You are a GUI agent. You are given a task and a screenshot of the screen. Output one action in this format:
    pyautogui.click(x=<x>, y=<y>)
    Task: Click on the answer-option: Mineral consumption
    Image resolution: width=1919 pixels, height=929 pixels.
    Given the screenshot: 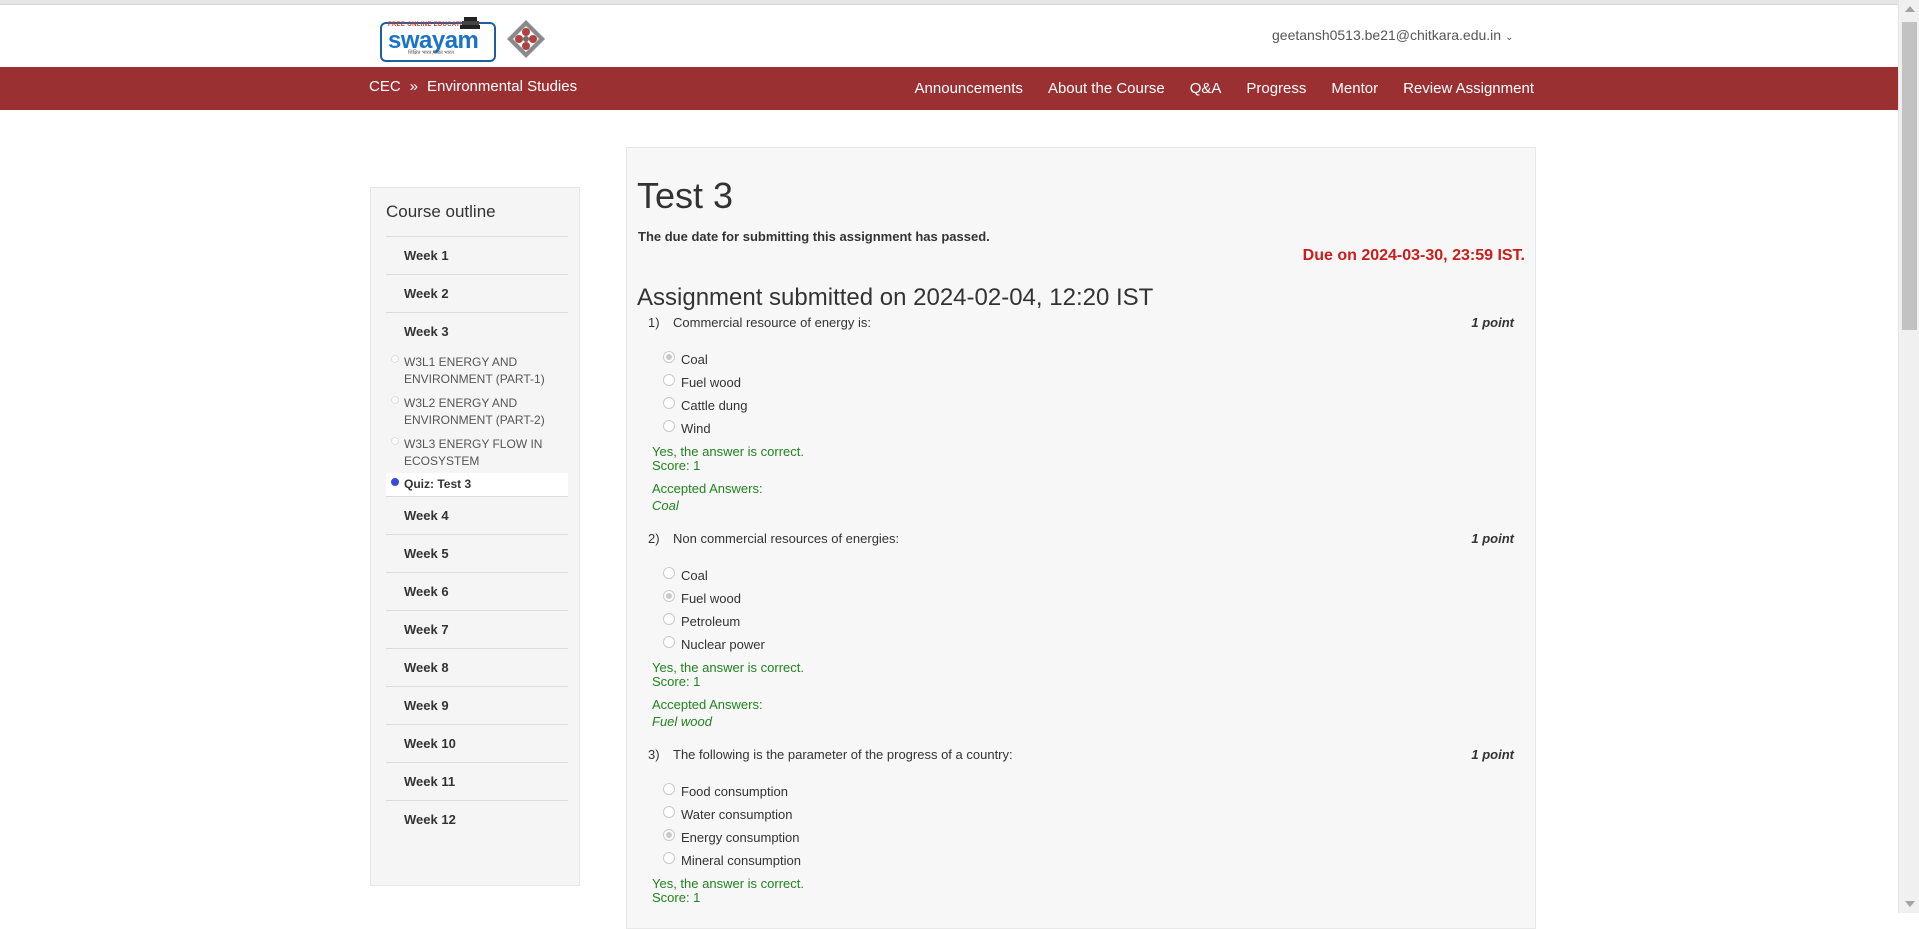 What is the action you would take?
    pyautogui.click(x=1093, y=860)
    